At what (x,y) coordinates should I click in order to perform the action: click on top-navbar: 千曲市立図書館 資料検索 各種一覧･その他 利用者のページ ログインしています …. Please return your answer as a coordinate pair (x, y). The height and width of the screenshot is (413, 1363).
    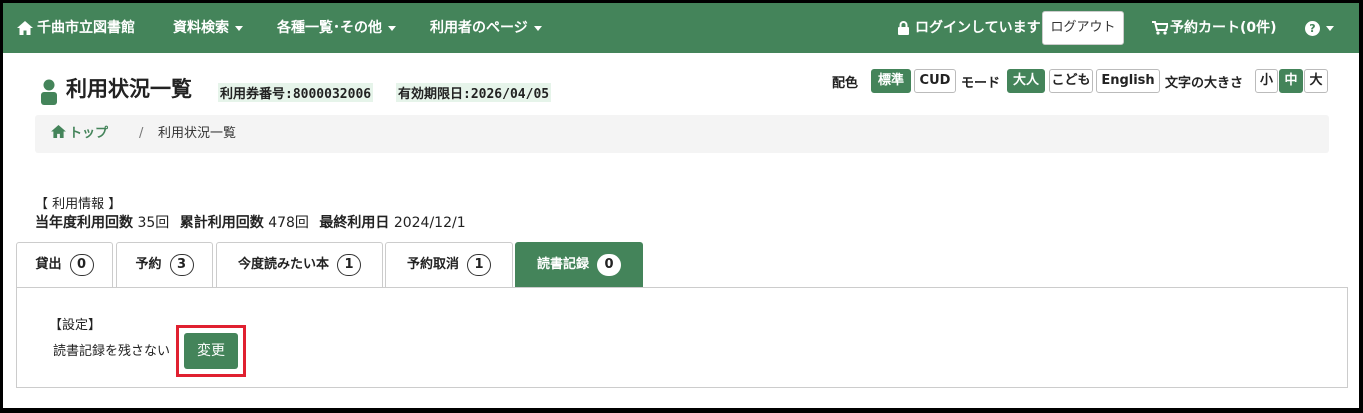
    Looking at the image, I should click on (681, 28).